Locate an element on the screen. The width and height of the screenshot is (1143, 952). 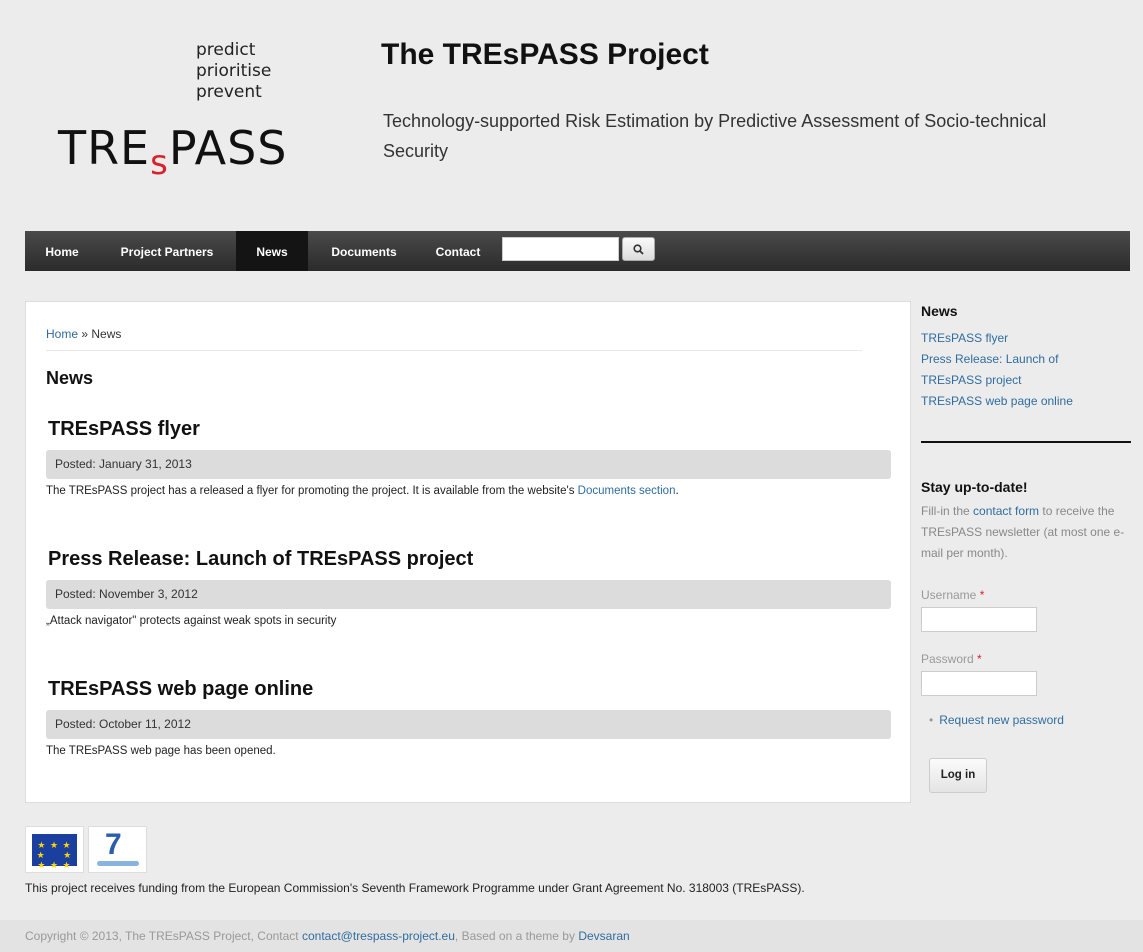
fp7-swoosh-icon is located at coordinates (118, 863).